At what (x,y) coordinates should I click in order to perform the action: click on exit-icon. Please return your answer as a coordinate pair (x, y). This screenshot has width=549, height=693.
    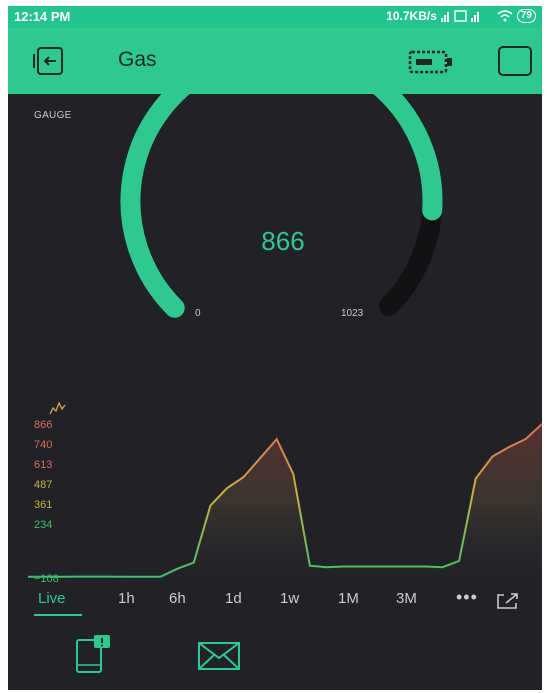
    Looking at the image, I should click on (50, 61).